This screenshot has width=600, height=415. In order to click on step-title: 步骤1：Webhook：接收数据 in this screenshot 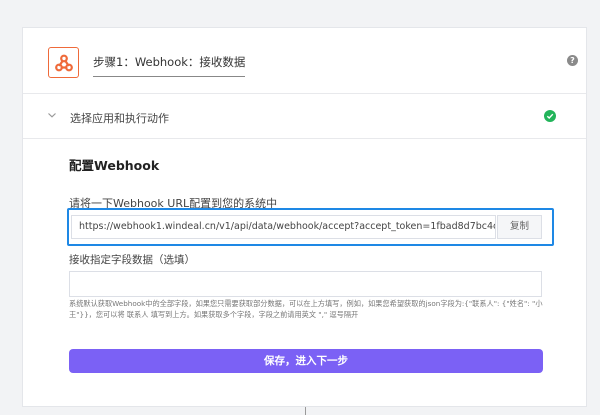, I will do `click(169, 65)`.